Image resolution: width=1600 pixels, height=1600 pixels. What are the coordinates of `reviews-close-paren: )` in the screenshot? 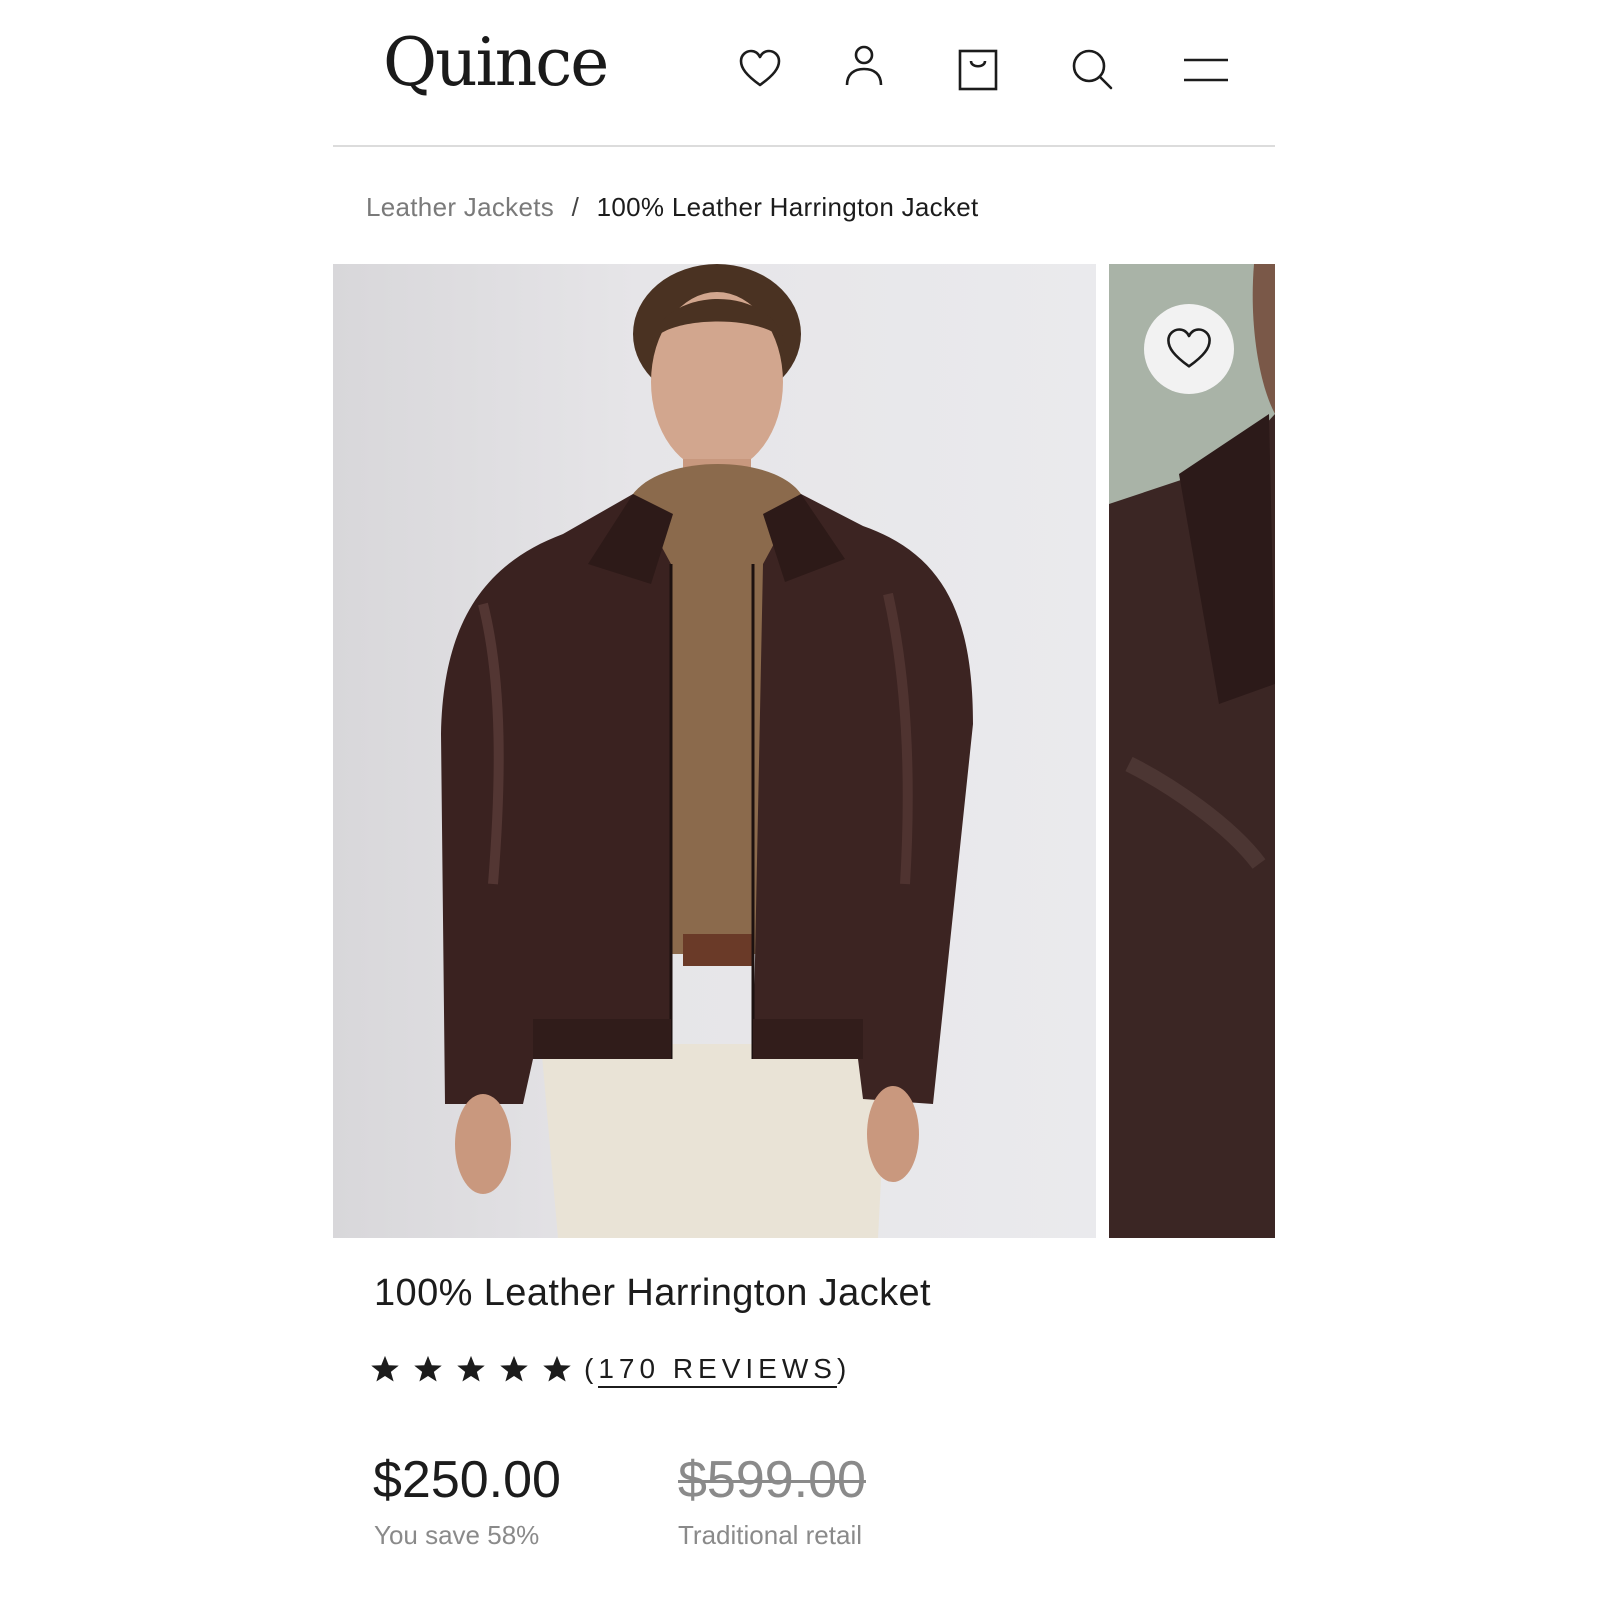 It's located at (844, 1368).